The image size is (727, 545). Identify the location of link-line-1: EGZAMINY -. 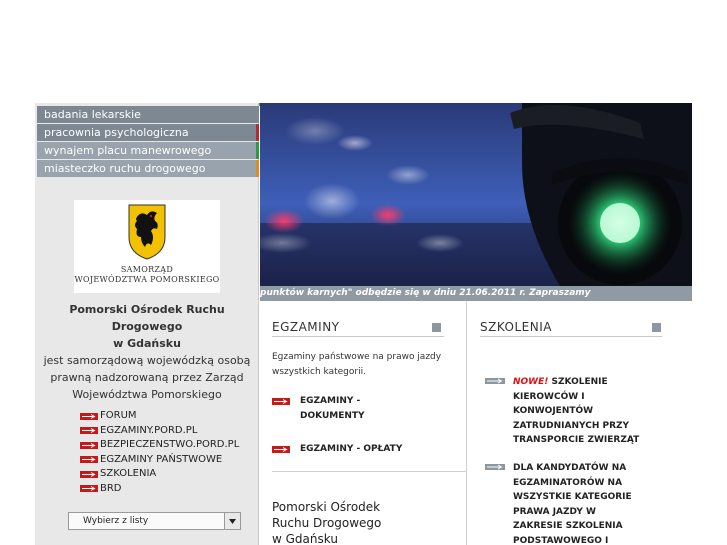
(330, 401).